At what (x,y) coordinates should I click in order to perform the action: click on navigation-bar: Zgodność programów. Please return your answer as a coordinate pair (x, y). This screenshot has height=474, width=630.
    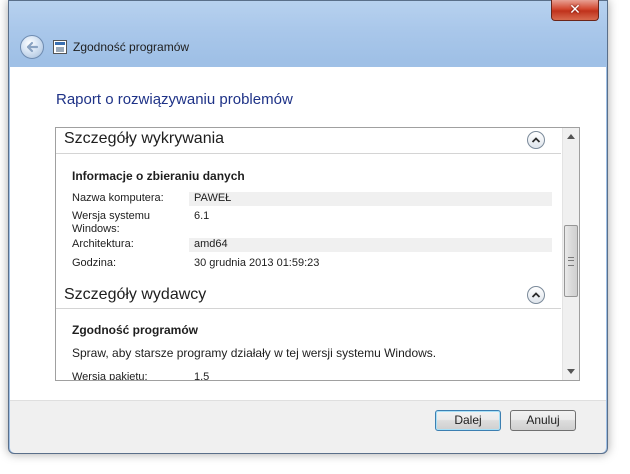
    Looking at the image, I should click on (308, 48).